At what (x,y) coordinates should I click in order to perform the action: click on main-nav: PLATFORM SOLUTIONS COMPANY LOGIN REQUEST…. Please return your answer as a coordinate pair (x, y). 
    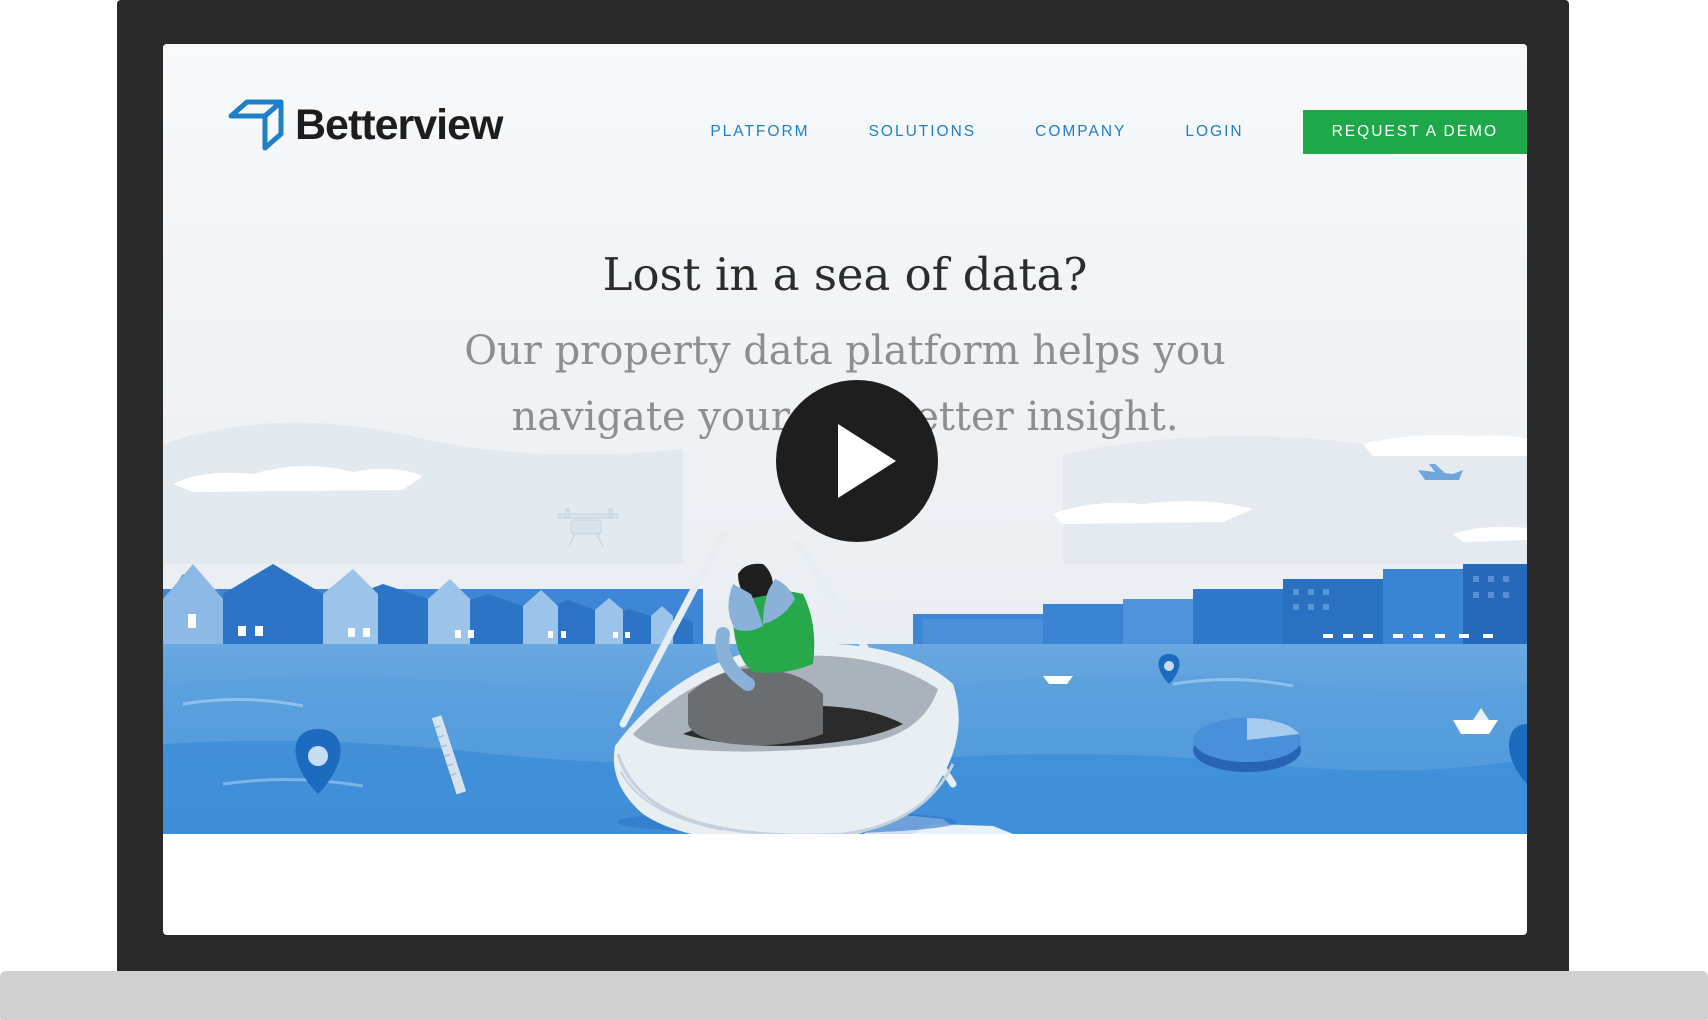
    Looking at the image, I should click on (1118, 132).